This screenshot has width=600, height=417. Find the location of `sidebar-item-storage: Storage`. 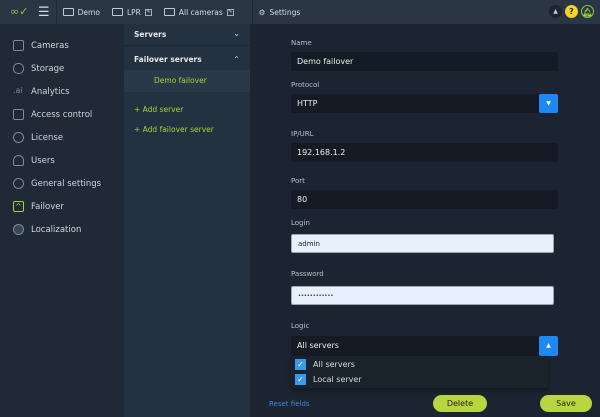

sidebar-item-storage: Storage is located at coordinates (38, 68).